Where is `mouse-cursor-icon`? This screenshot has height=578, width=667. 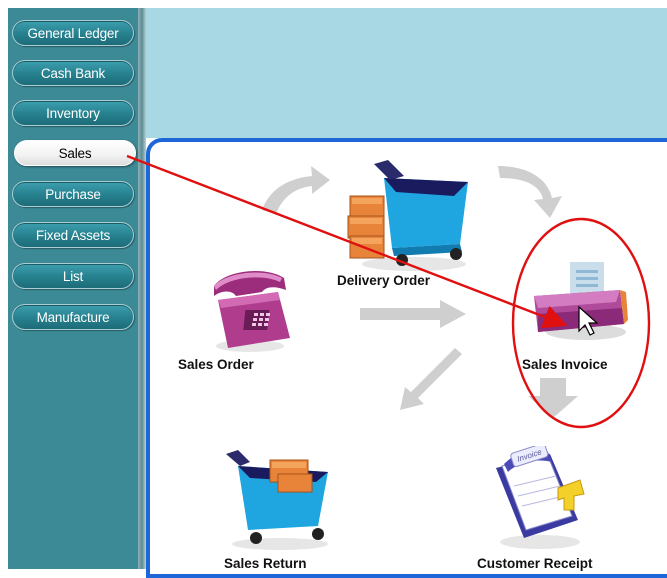 mouse-cursor-icon is located at coordinates (588, 320).